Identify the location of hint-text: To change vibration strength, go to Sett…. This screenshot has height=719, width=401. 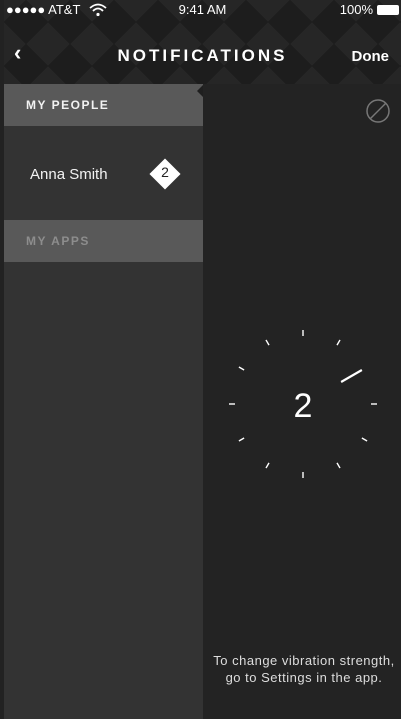
(304, 669).